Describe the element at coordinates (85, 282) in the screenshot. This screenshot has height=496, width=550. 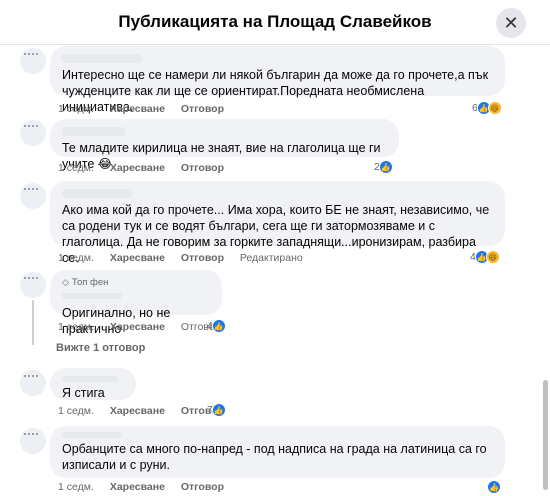
I see `top-fan-badge: ◇ Топ фен` at that location.